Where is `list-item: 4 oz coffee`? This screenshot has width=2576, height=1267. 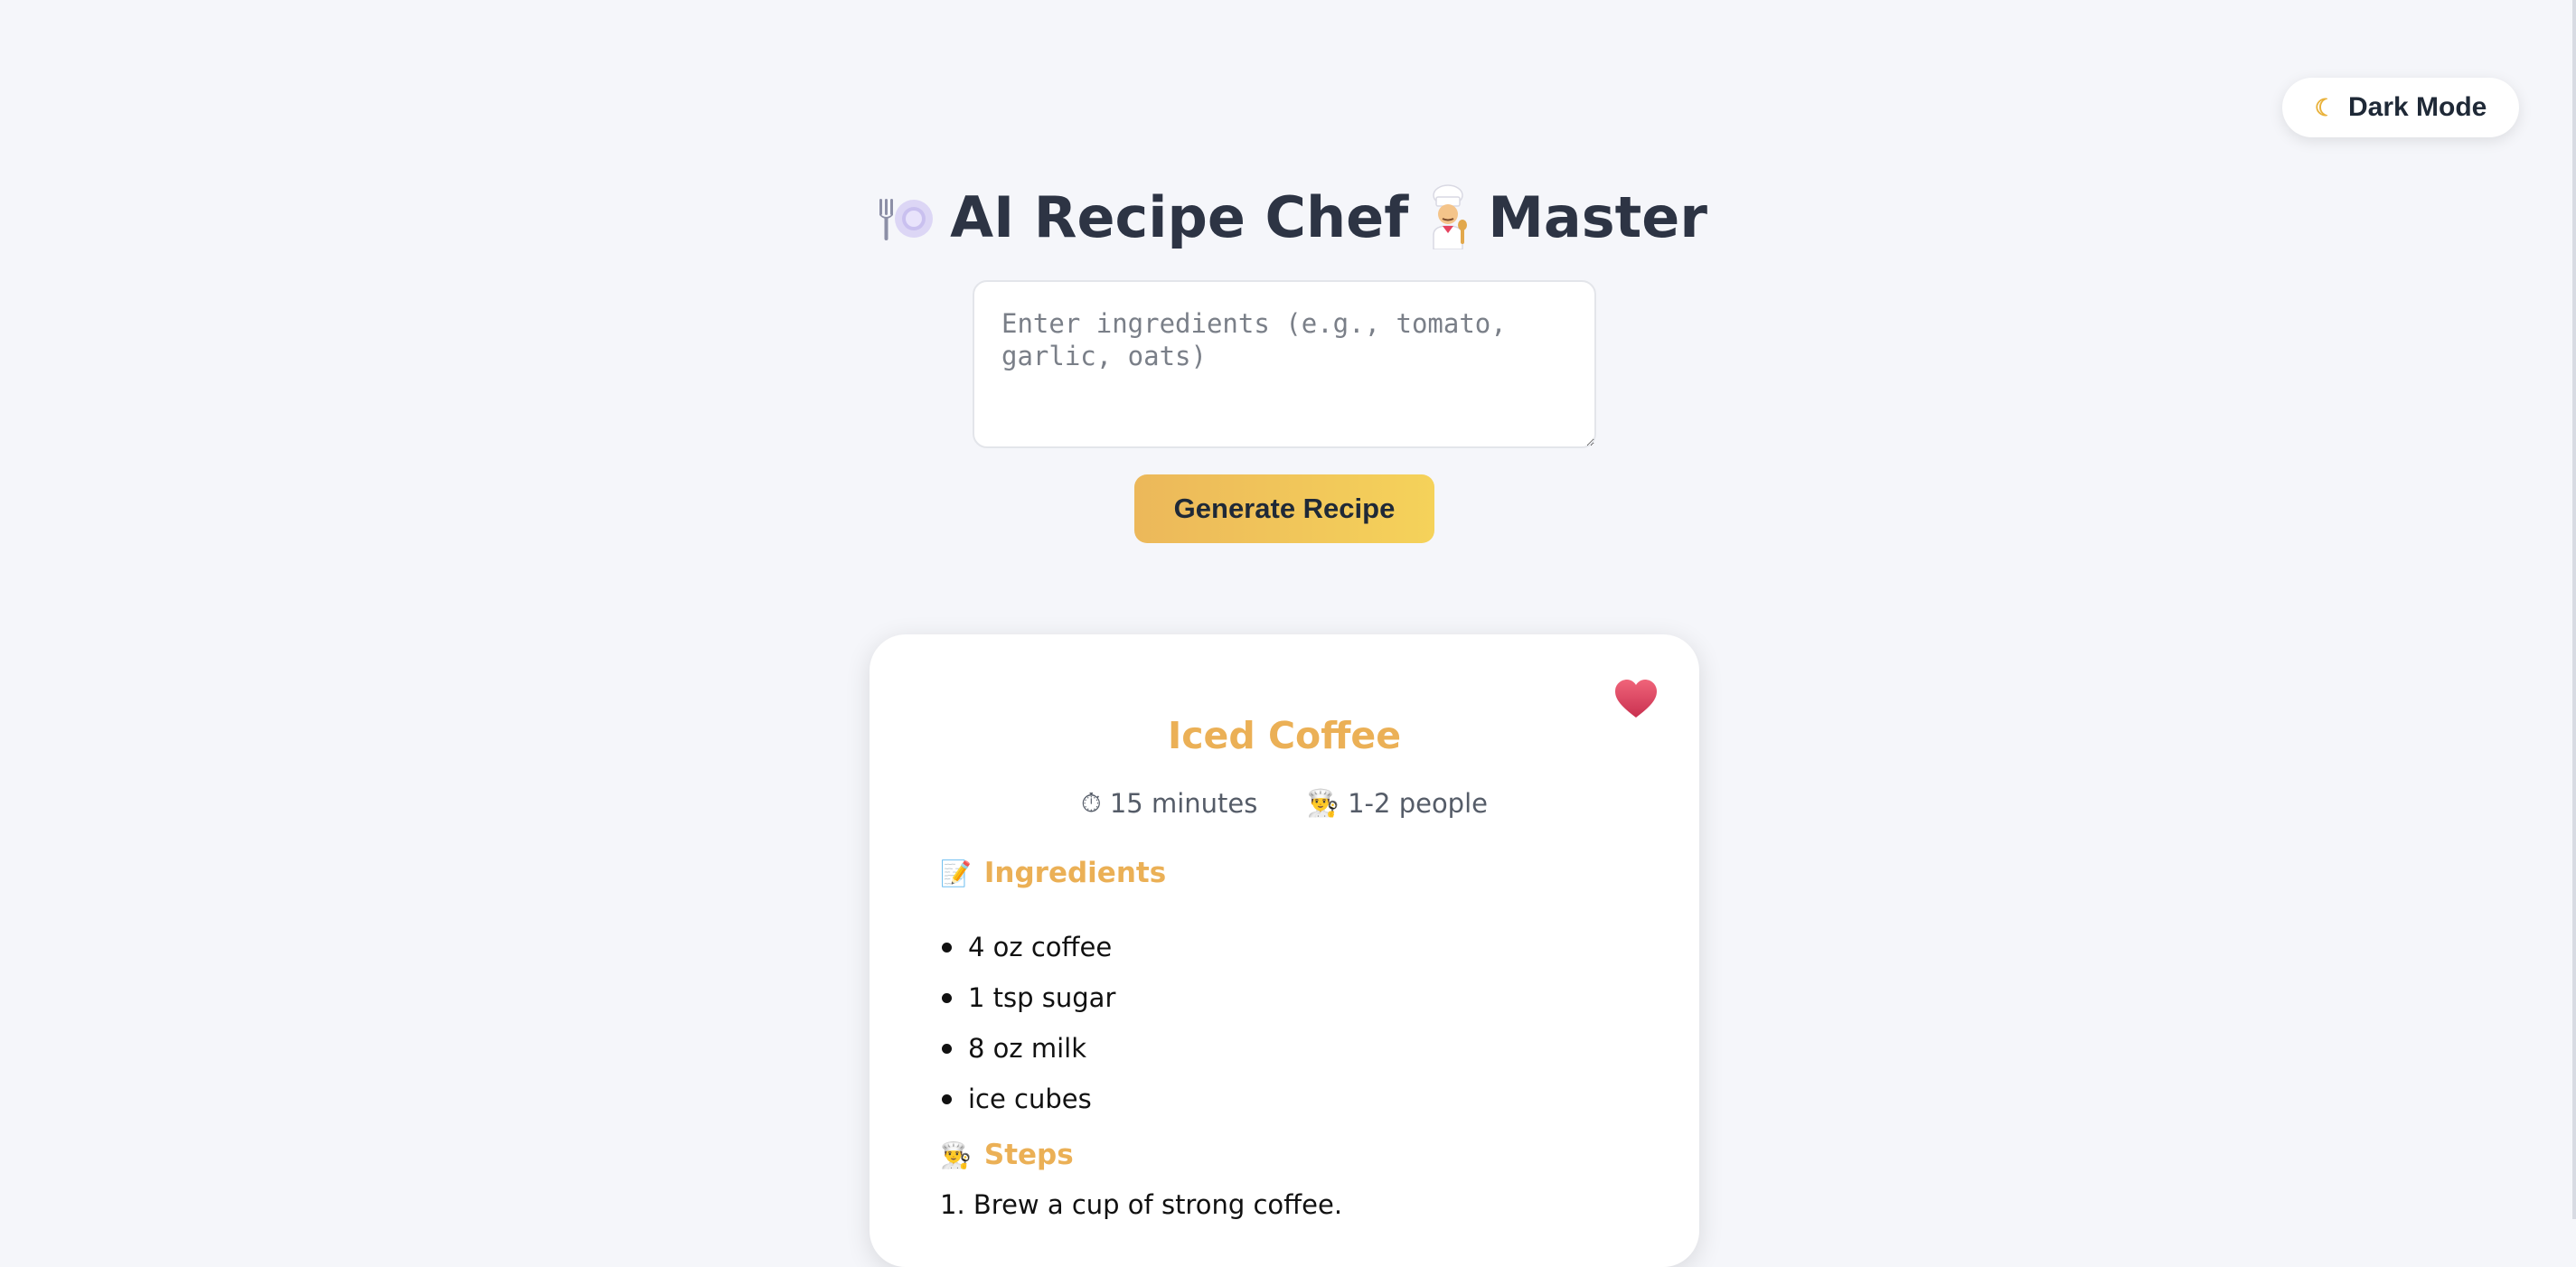 list-item: 4 oz coffee is located at coordinates (1028, 947).